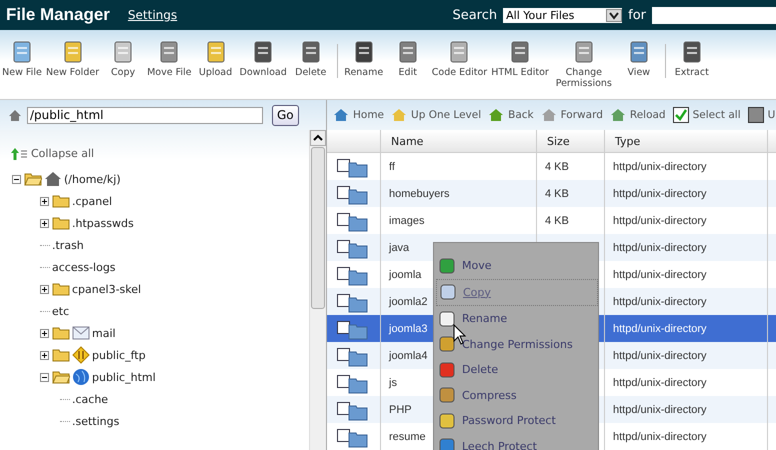 The image size is (776, 450). I want to click on toolbar-button: New Folder, so click(73, 59).